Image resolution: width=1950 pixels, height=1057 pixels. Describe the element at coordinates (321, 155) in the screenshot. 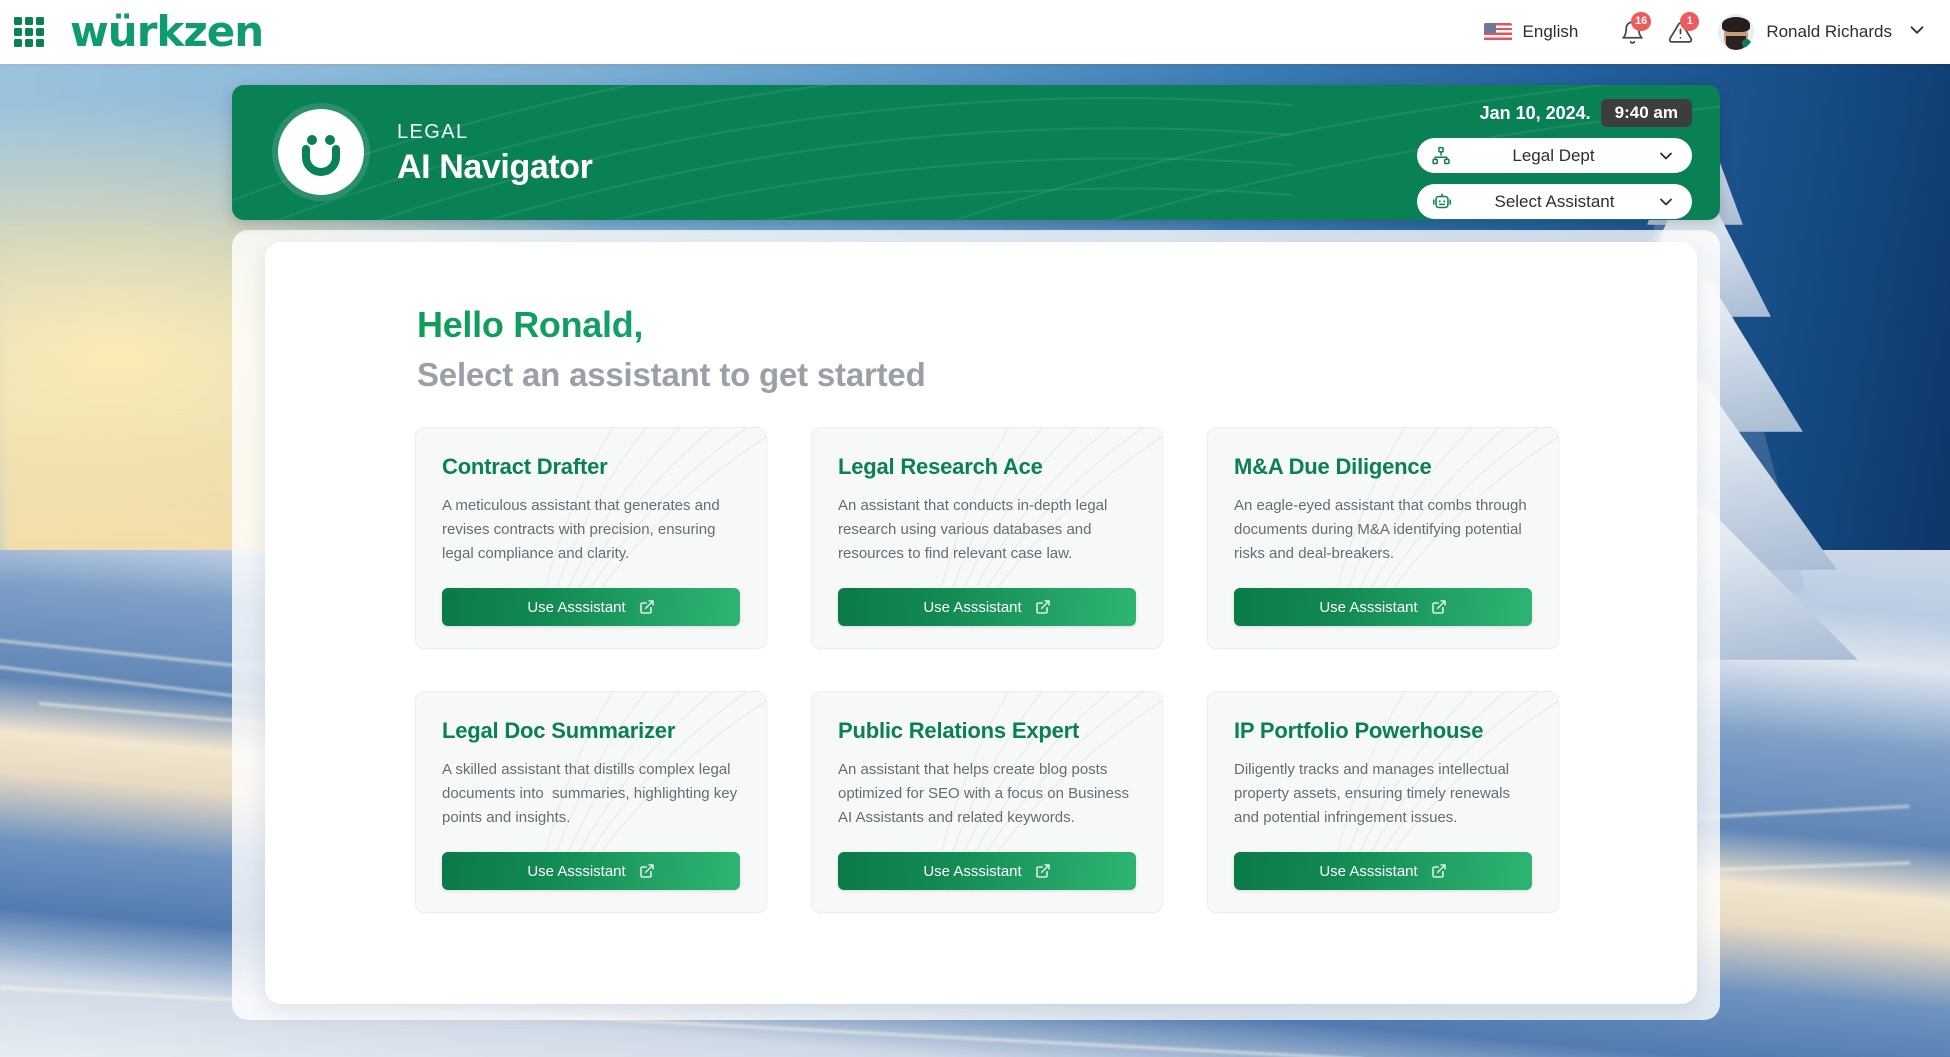

I see `smiley-face-icon` at that location.